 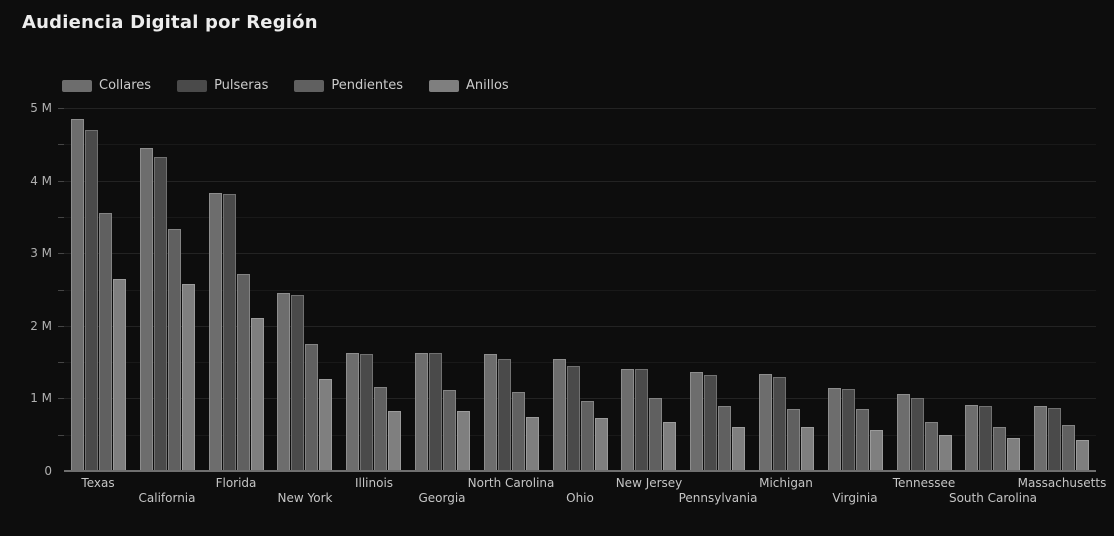 What do you see at coordinates (793, 440) in the screenshot?
I see `bar-pendientes-michigan` at bounding box center [793, 440].